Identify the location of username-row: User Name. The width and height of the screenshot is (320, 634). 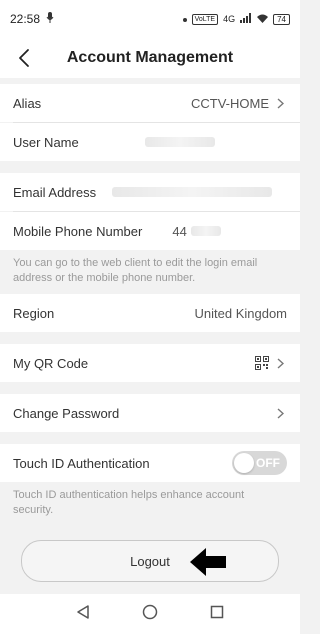
(150, 142).